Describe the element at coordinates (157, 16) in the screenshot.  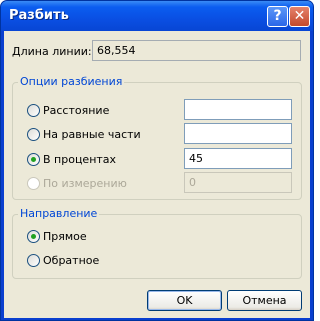
I see `title-bar: Разбить ? ✕` at that location.